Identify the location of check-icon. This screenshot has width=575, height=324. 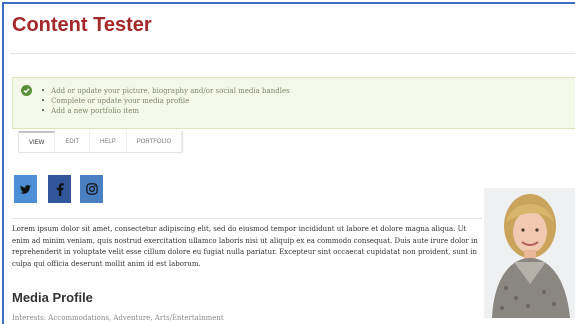
(26, 90).